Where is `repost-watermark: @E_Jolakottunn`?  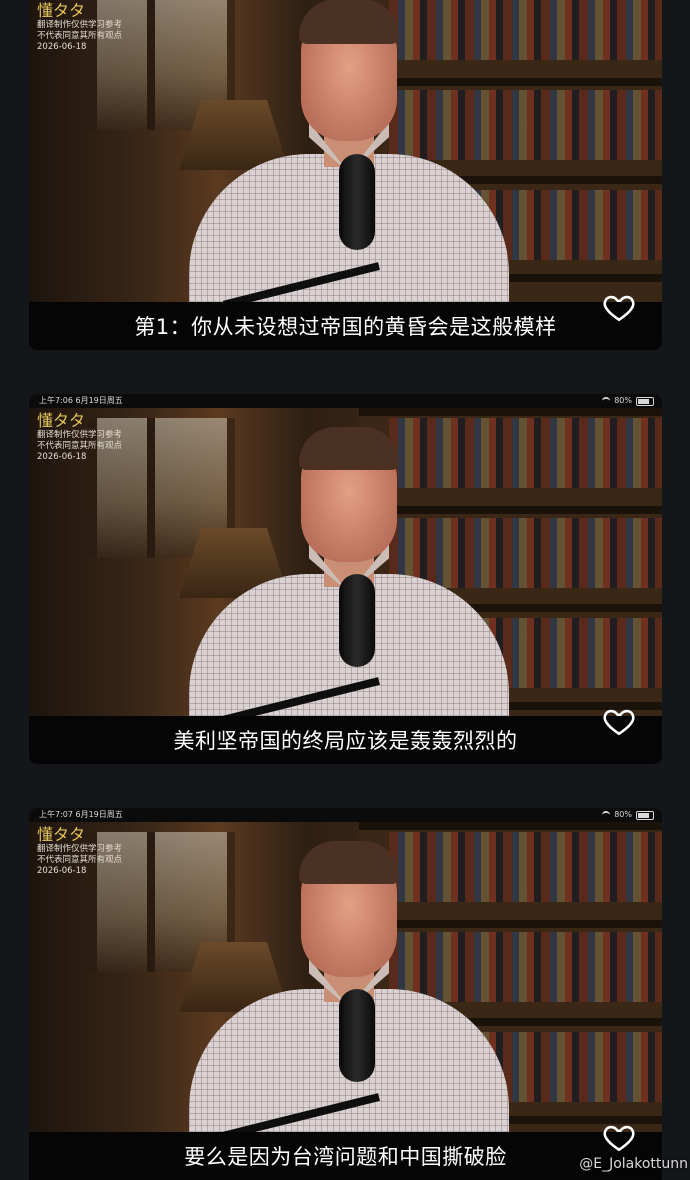
repost-watermark: @E_Jolakottunn is located at coordinates (633, 1164).